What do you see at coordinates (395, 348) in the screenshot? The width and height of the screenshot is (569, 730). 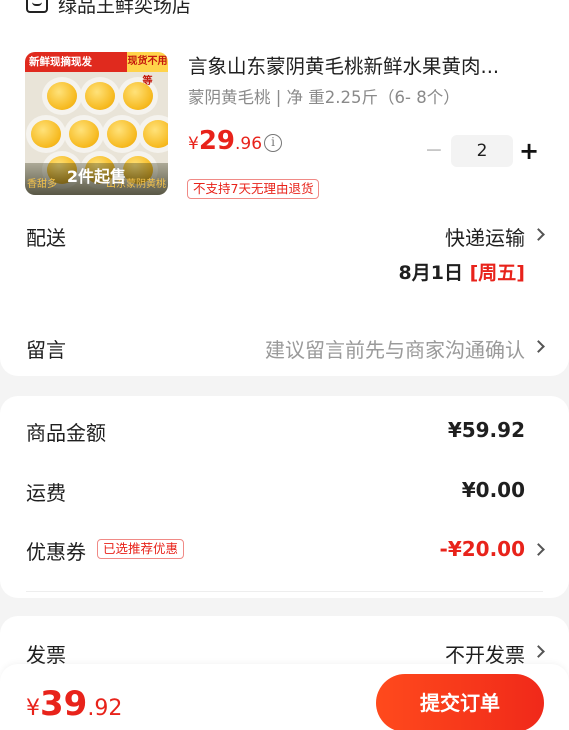 I see `message-input: 建议留言前先与商家沟通确认` at bounding box center [395, 348].